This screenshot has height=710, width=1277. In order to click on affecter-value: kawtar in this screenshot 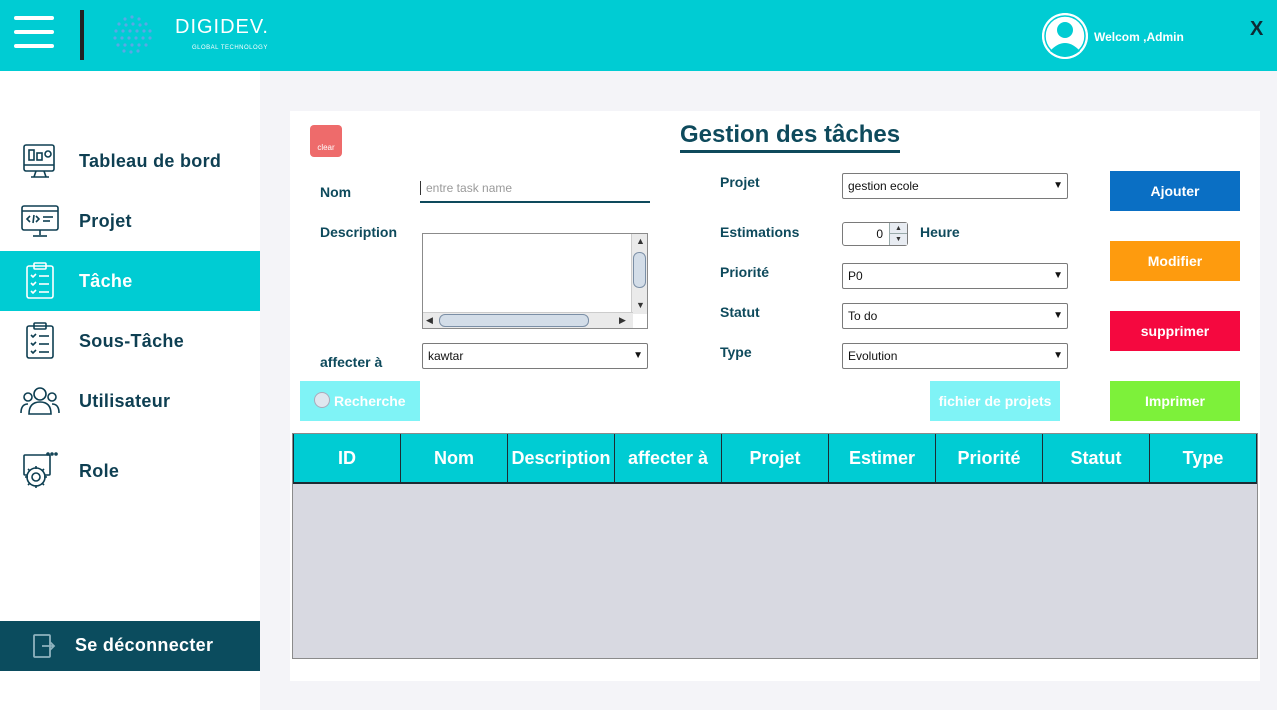, I will do `click(446, 356)`.